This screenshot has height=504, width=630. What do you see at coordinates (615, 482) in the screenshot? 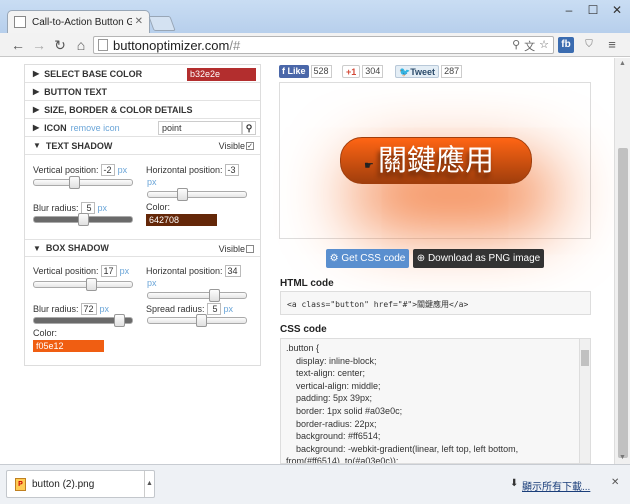
I see `close-download-bar-icon: ✕` at bounding box center [615, 482].